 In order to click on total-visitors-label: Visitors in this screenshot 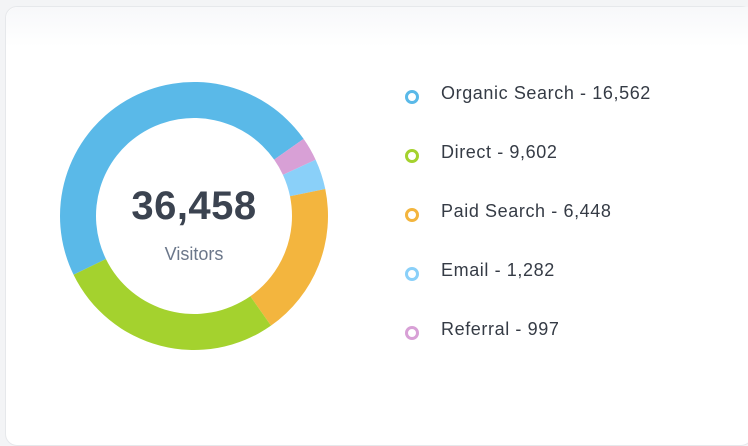, I will do `click(194, 254)`.